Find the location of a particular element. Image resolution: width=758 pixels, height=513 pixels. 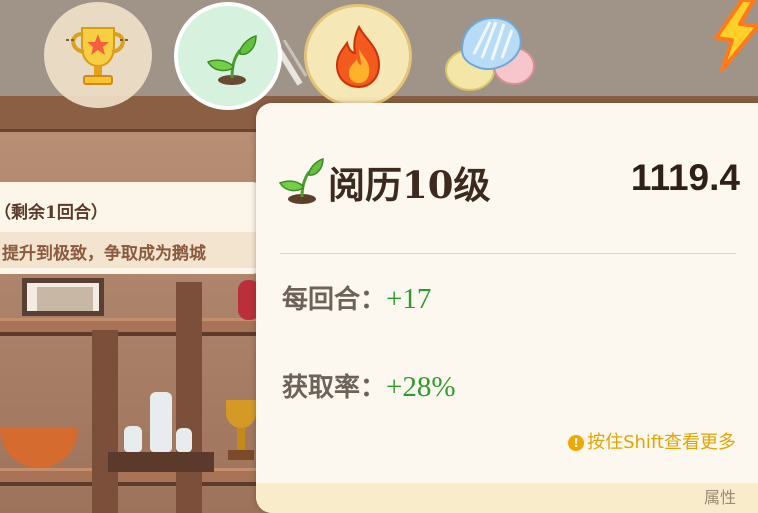

sprout-resource-button is located at coordinates (228, 56).